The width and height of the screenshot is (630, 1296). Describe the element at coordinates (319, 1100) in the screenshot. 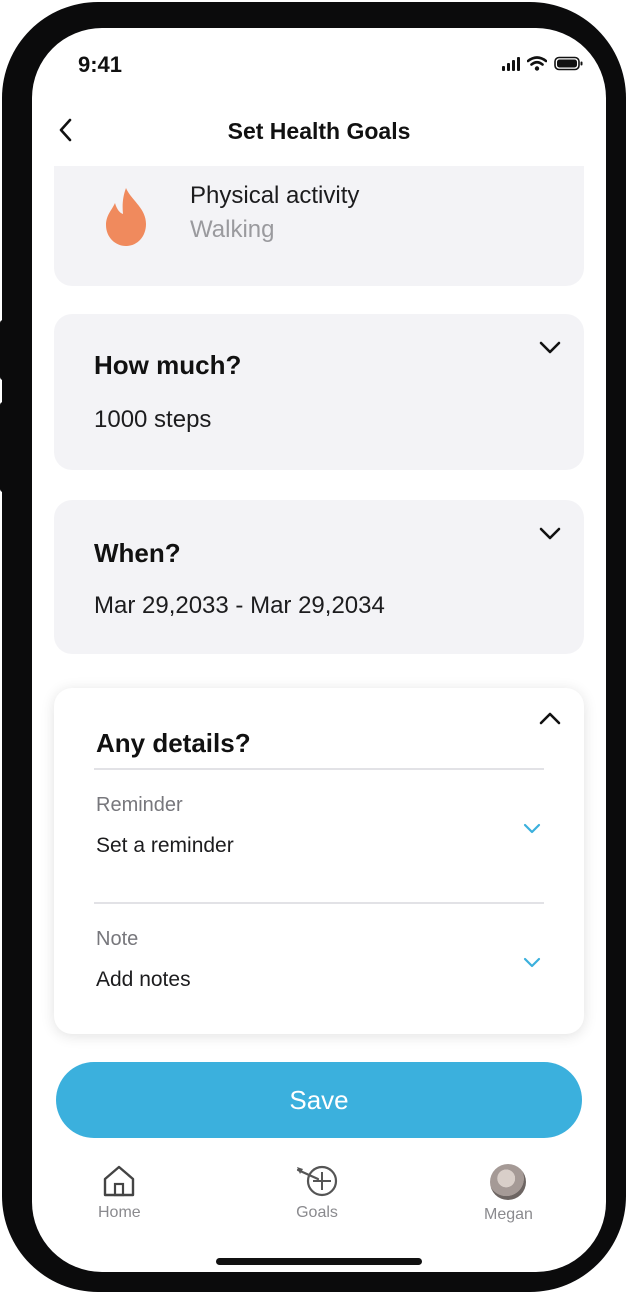

I see `save-button: Save` at that location.